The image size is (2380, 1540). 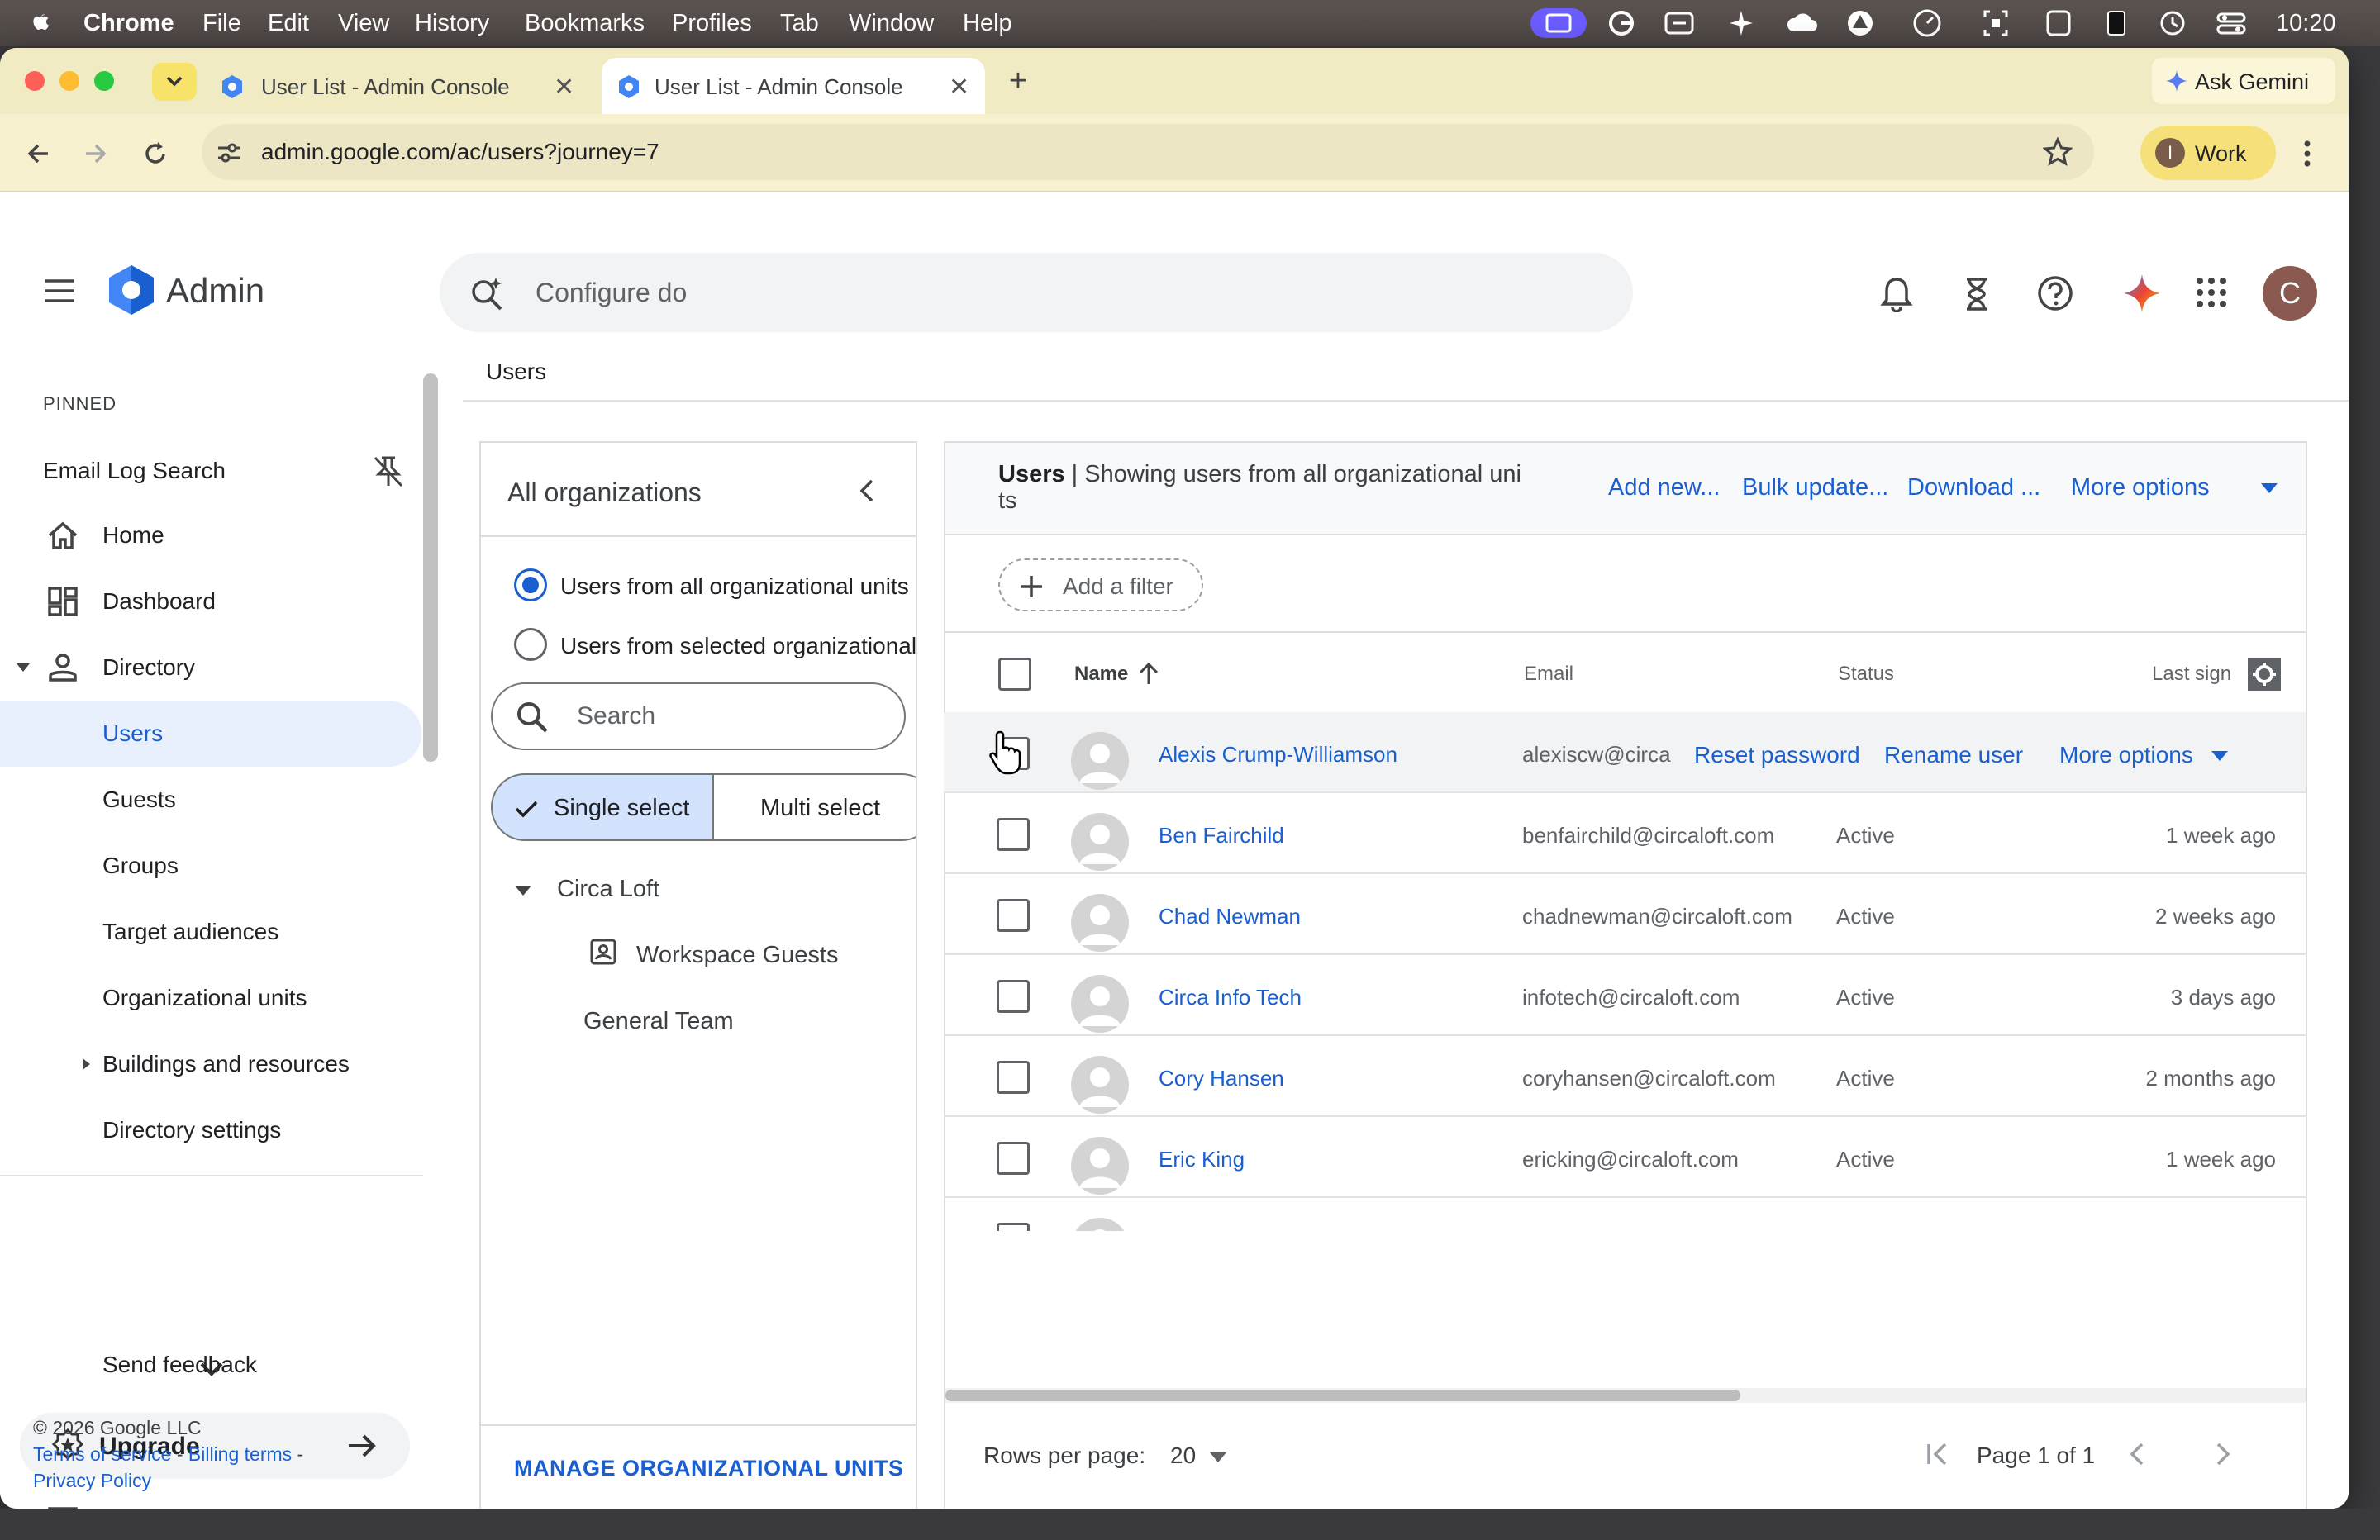 I want to click on gemini-star-icon, so click(x=2142, y=293).